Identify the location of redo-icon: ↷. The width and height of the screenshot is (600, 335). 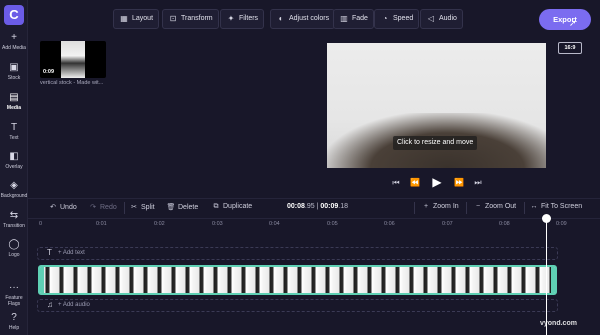
(93, 207).